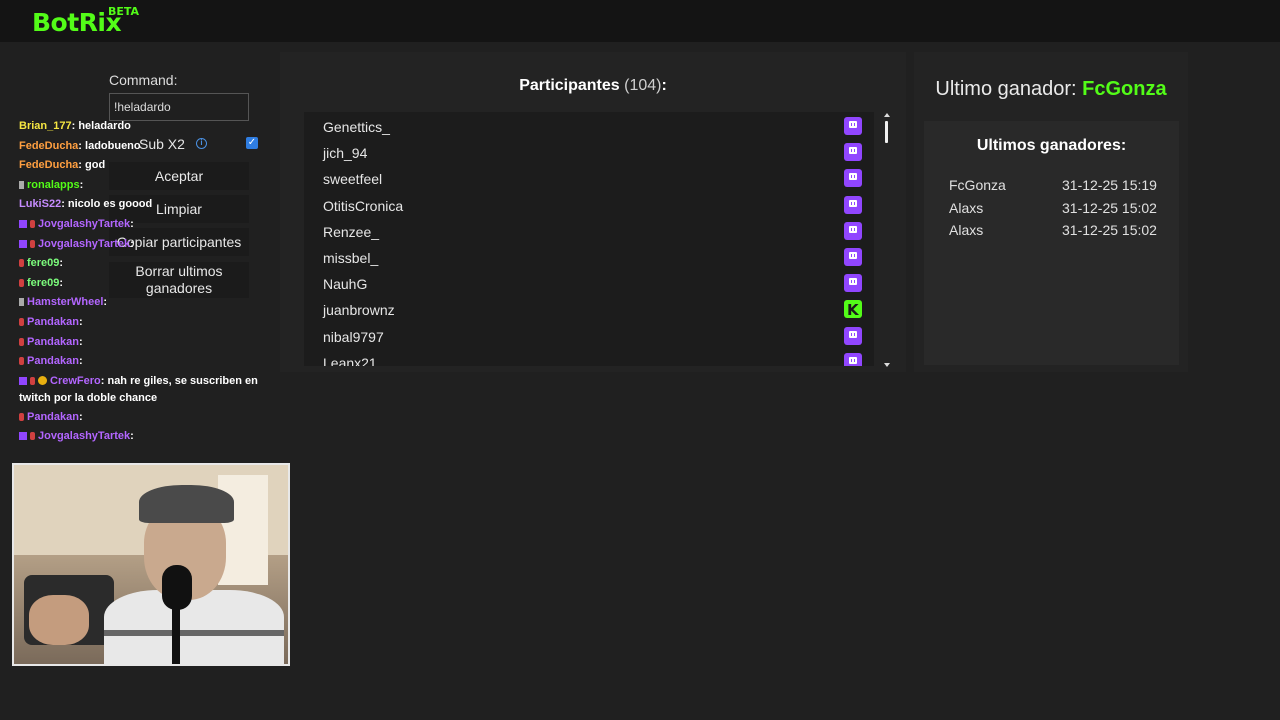 The width and height of the screenshot is (1280, 720). What do you see at coordinates (92, 165) in the screenshot?
I see `chat-text: : god` at bounding box center [92, 165].